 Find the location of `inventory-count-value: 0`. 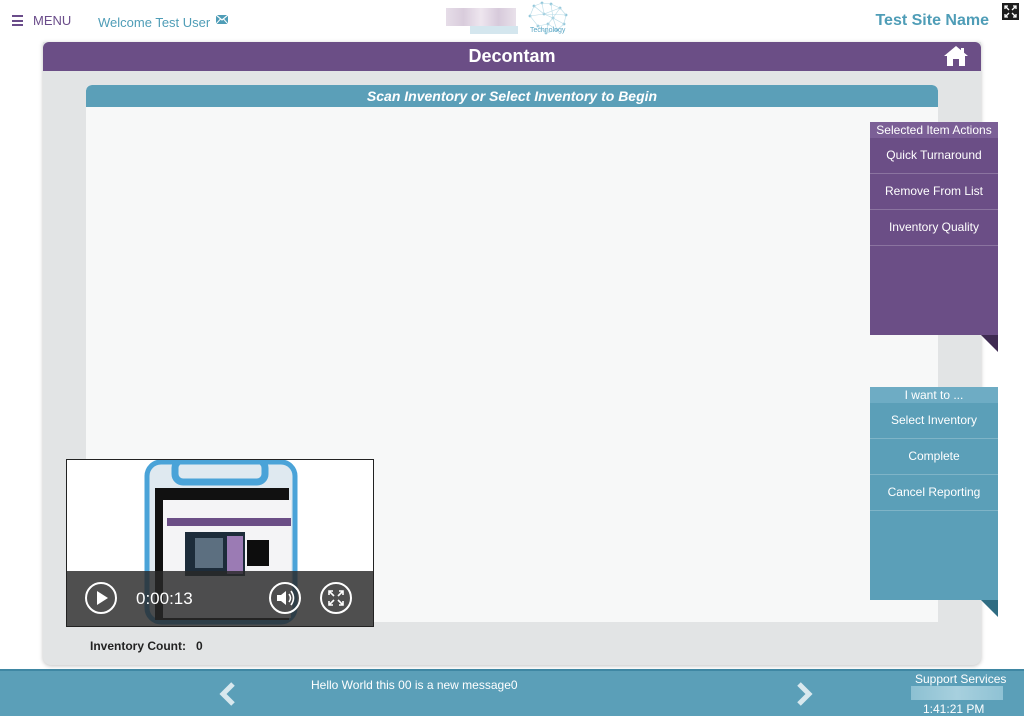

inventory-count-value: 0 is located at coordinates (199, 646).